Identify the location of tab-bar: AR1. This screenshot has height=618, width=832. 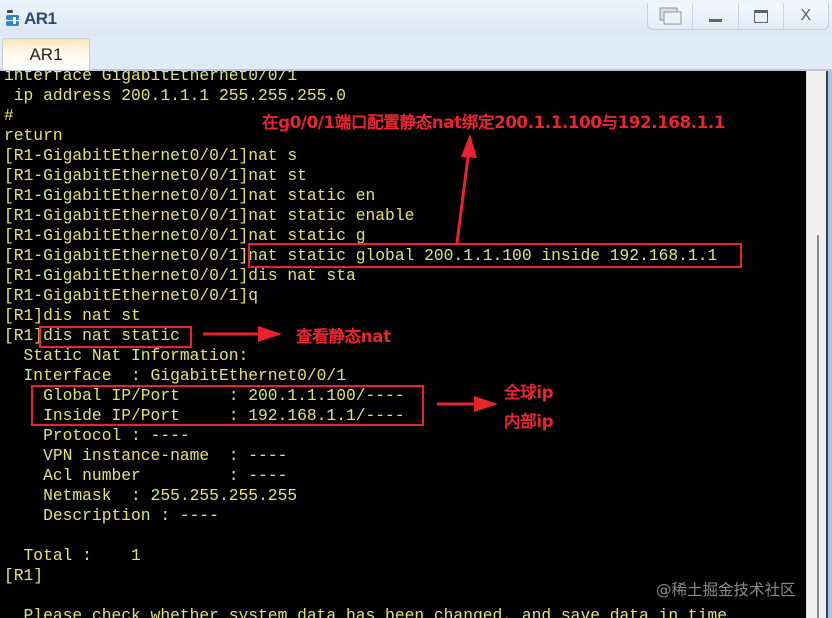
(416, 53).